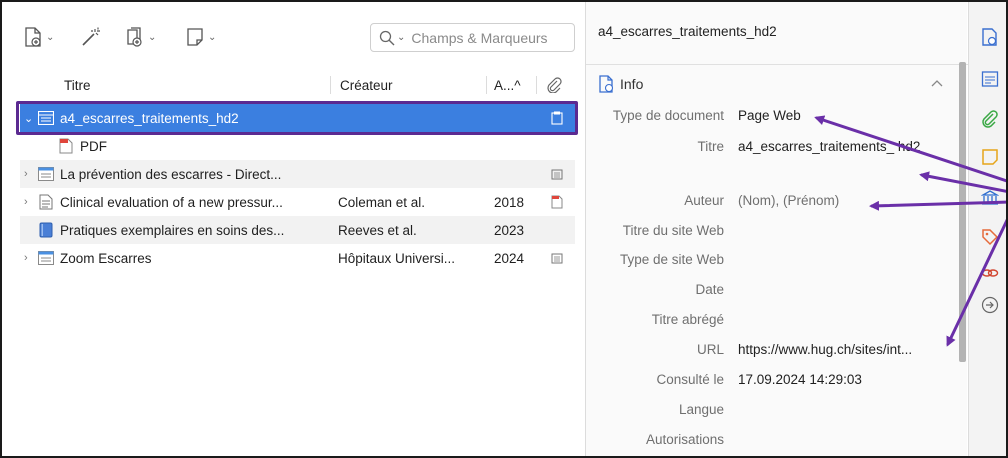  What do you see at coordinates (479, 37) in the screenshot?
I see `search-placeholder: Champs & Marqueurs` at bounding box center [479, 37].